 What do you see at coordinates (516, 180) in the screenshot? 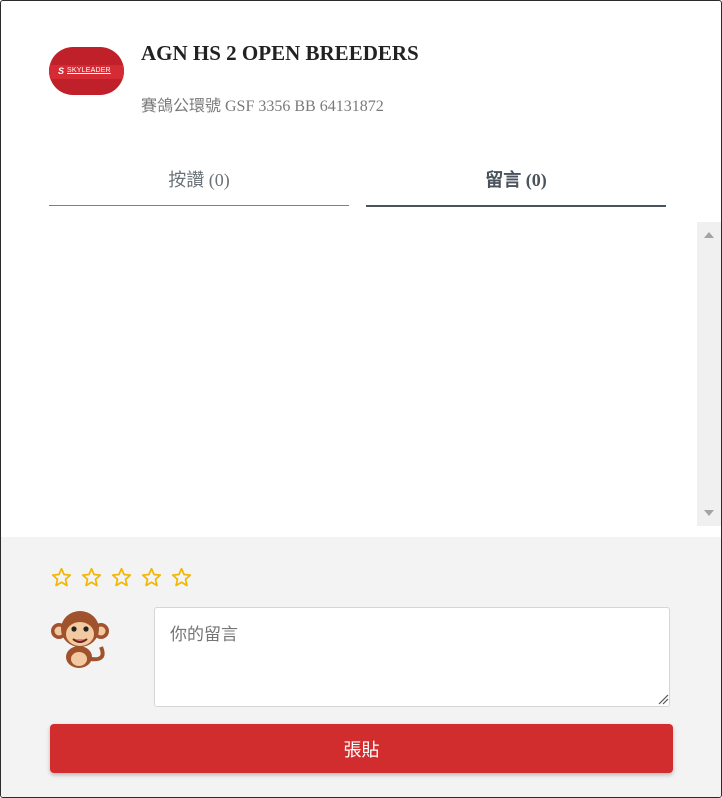
I see `tab-comments-label: 留言 (0)` at bounding box center [516, 180].